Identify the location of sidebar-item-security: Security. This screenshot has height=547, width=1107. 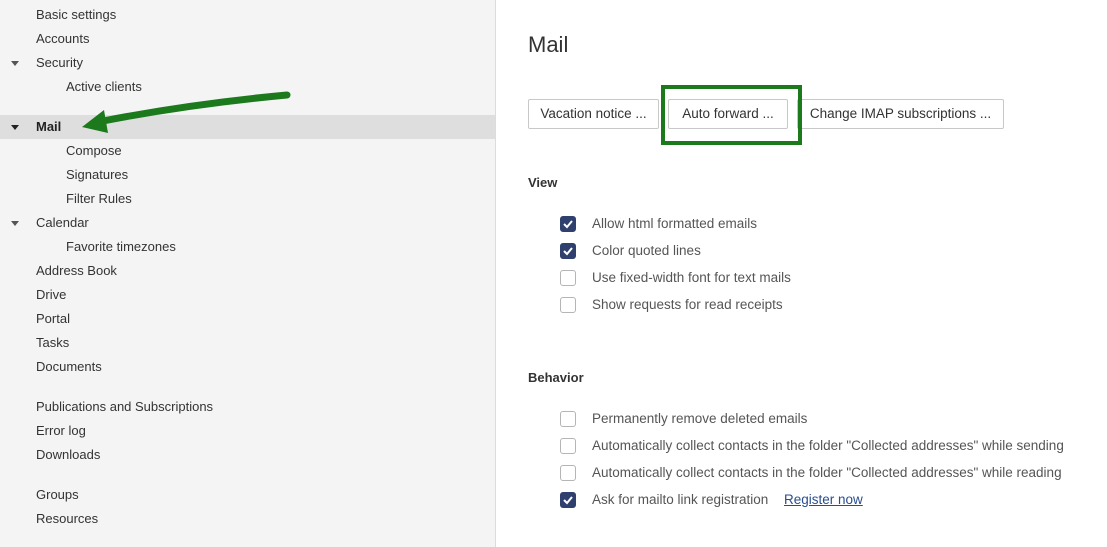
(247, 63).